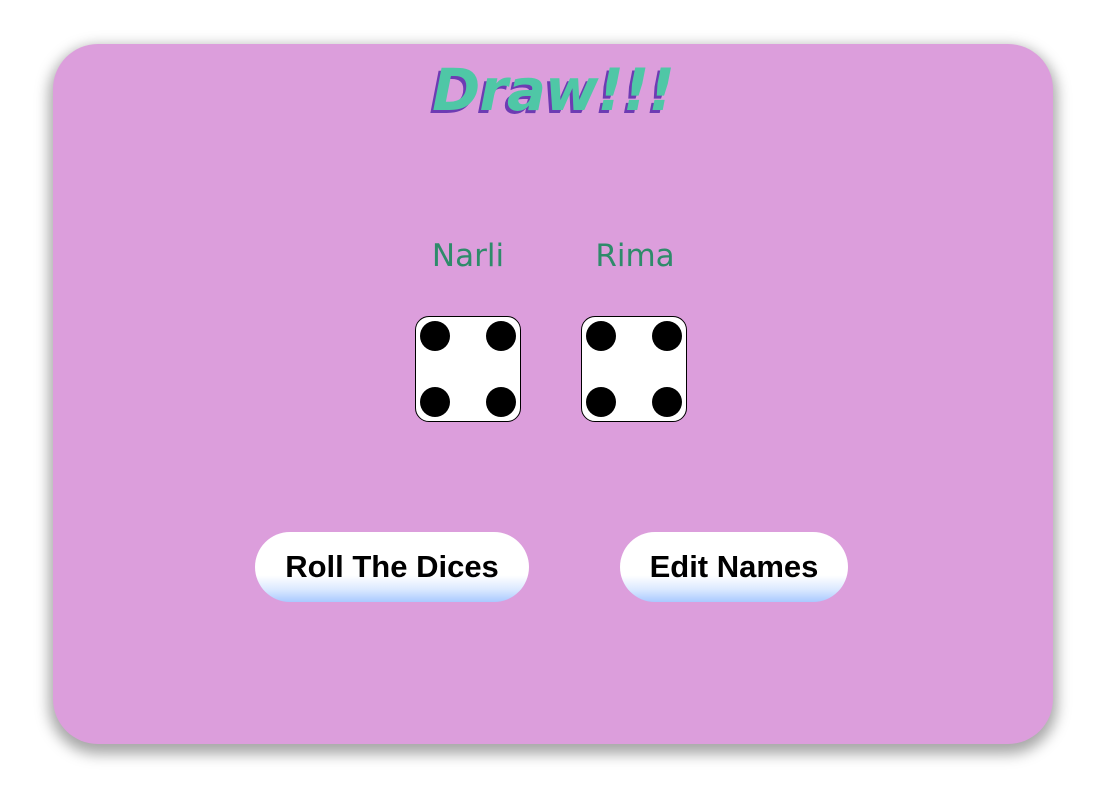  I want to click on player-1-name: Narli, so click(468, 256).